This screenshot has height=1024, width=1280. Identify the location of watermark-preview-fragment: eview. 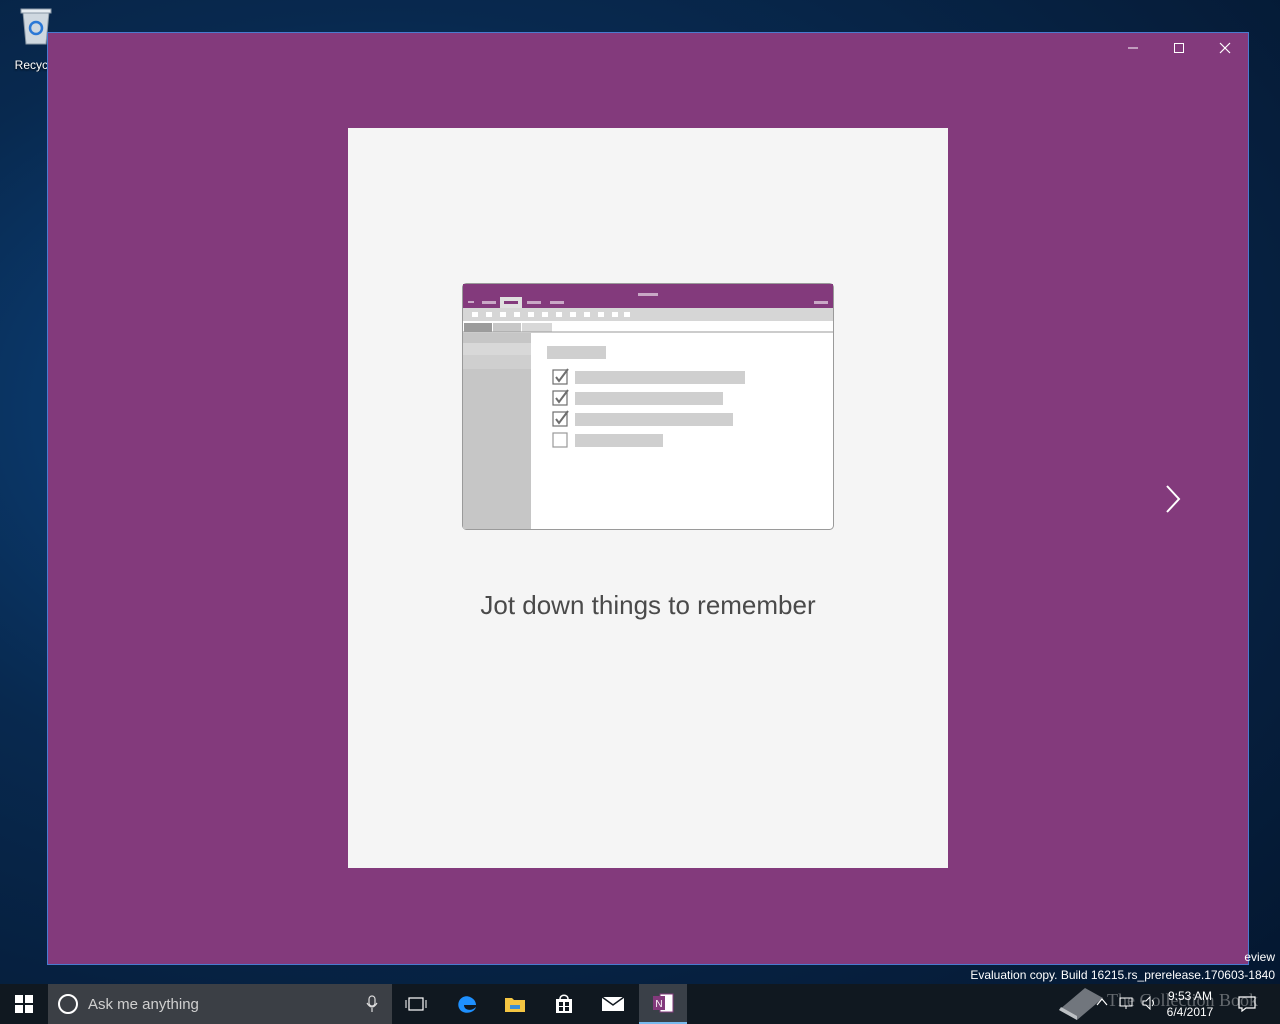
(1259, 957).